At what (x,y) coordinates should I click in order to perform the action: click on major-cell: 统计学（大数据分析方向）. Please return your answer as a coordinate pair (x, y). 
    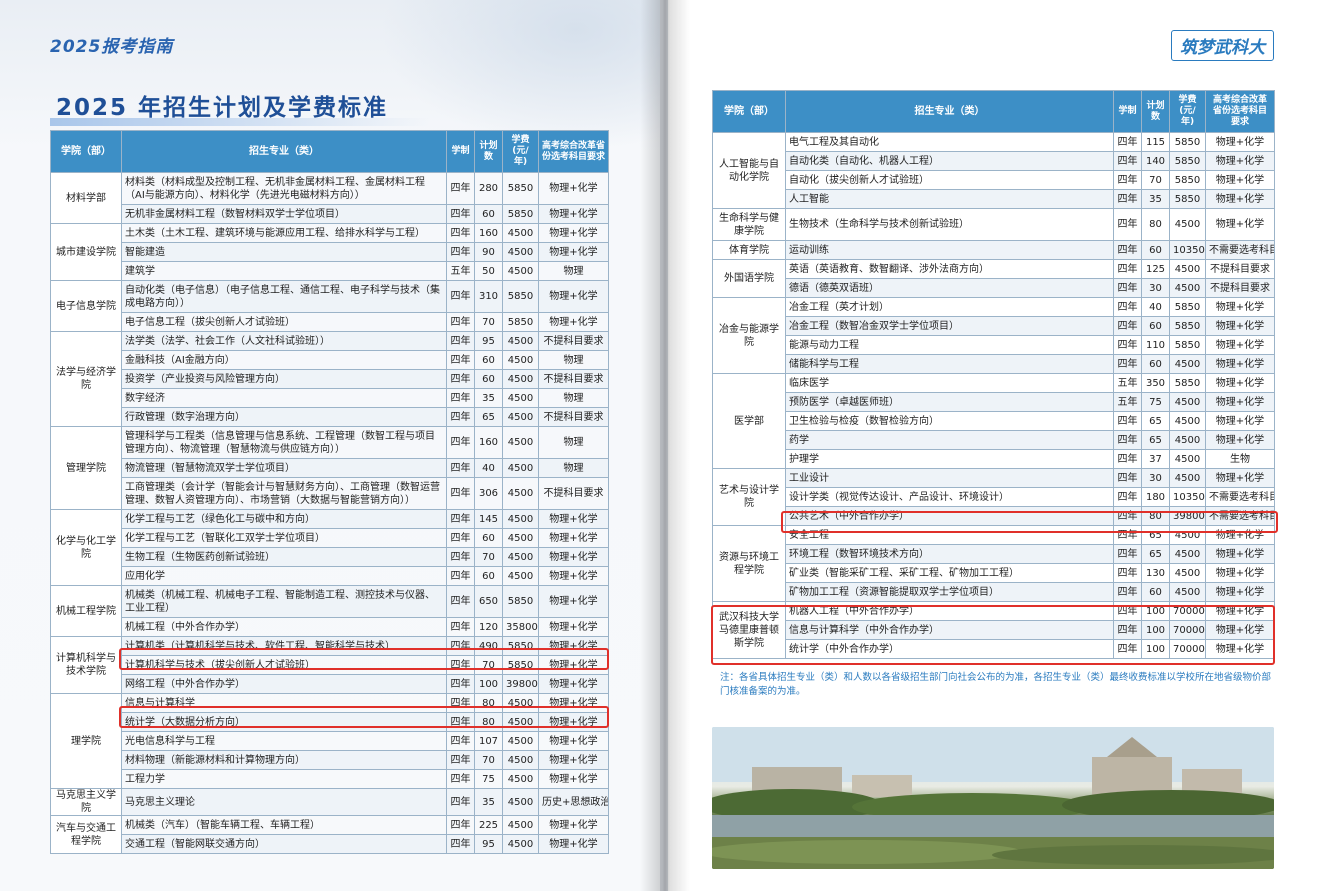
    Looking at the image, I should click on (284, 722).